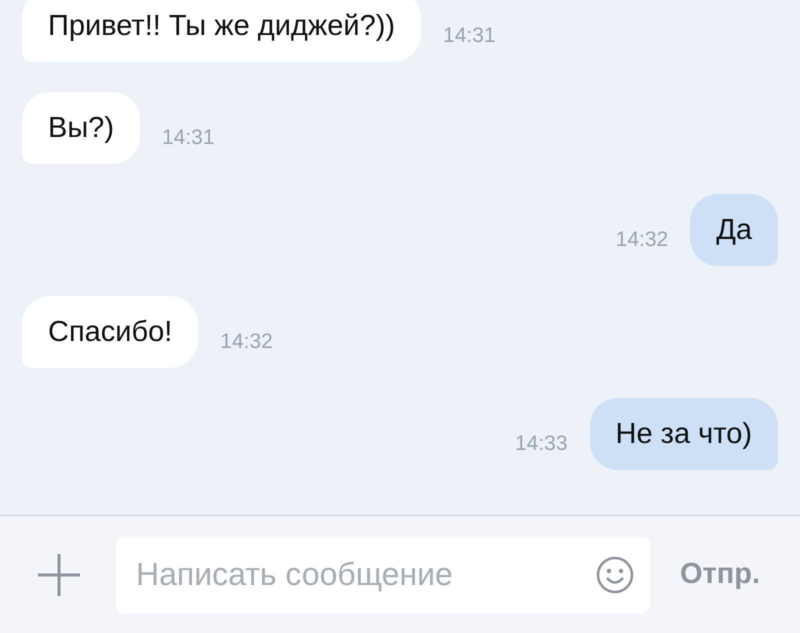 The height and width of the screenshot is (633, 800). What do you see at coordinates (110, 332) in the screenshot?
I see `message-bubble: Спасибо!` at bounding box center [110, 332].